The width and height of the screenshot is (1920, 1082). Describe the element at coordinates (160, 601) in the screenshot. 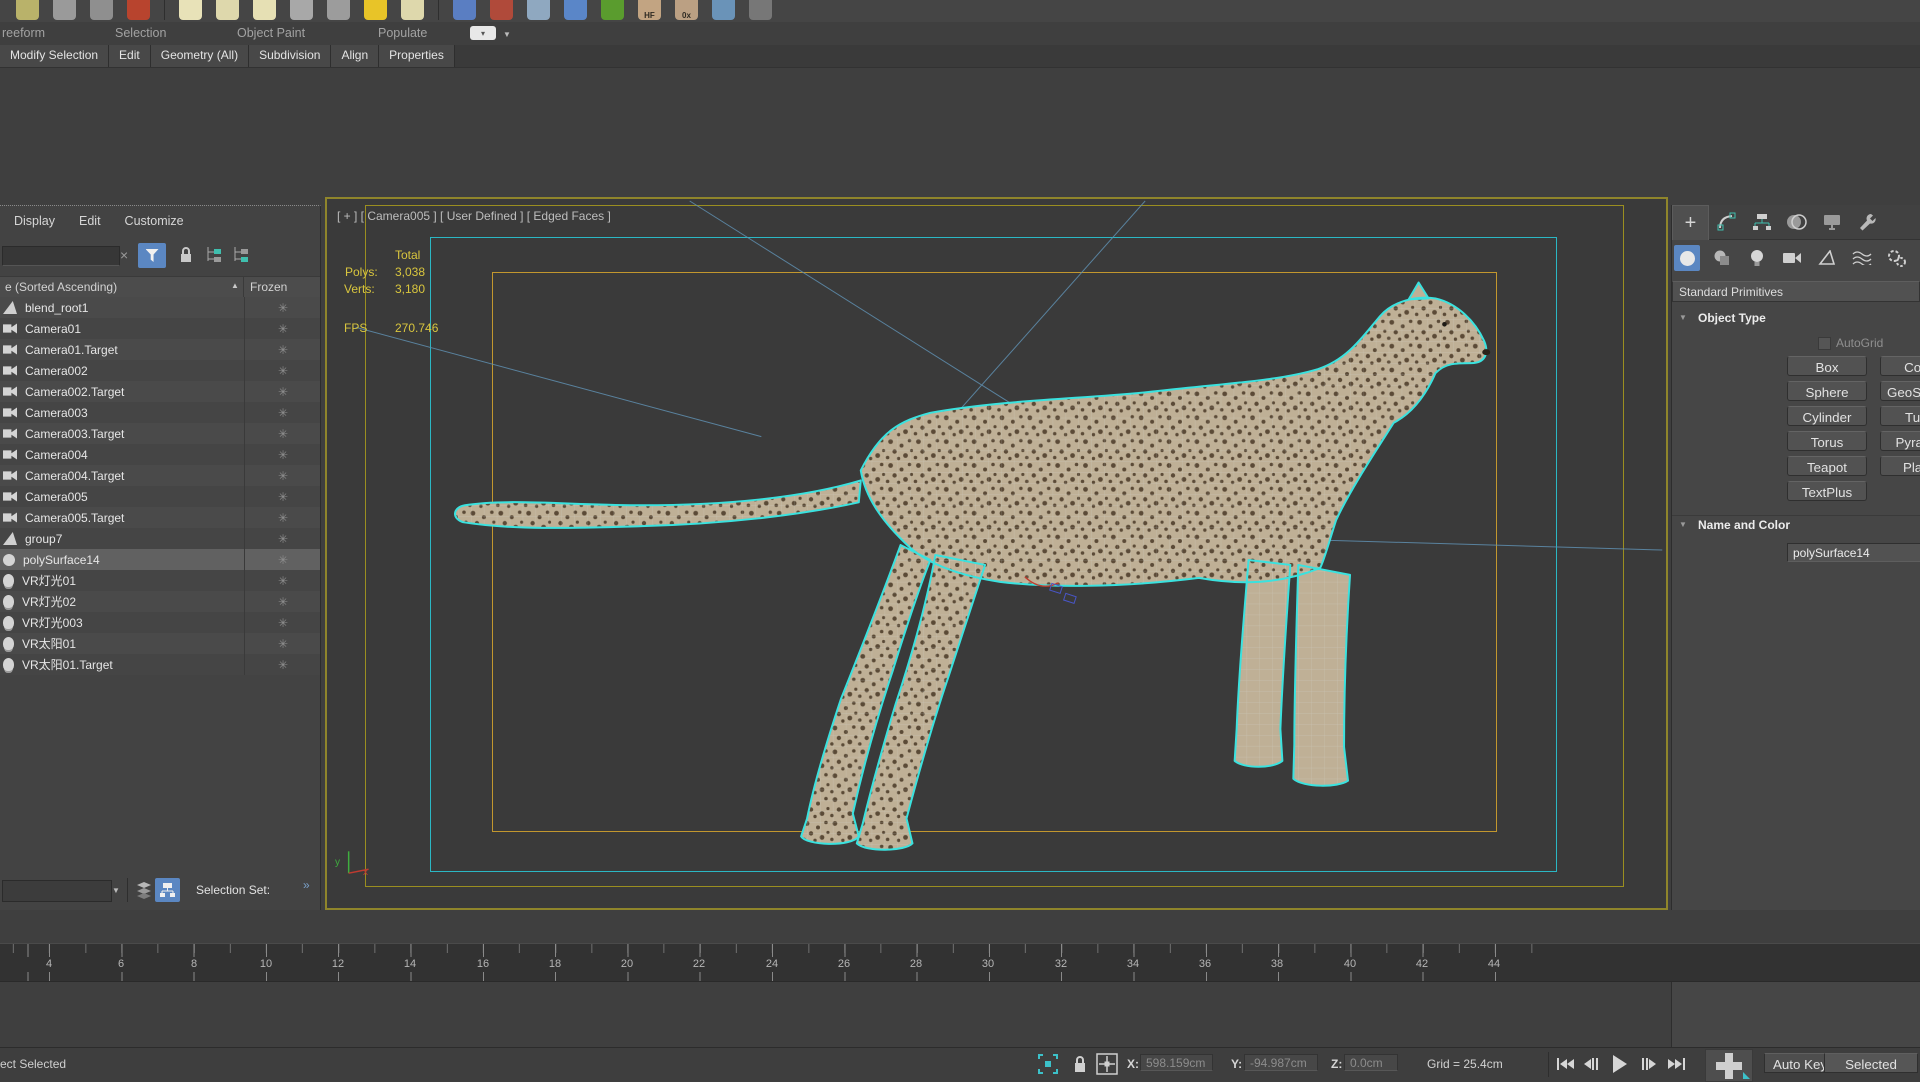

I see `VR灯光02: VR灯光02` at that location.